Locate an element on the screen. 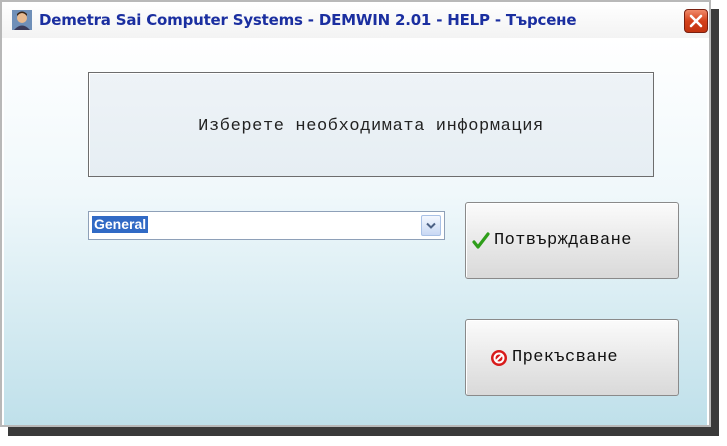 Image resolution: width=727 pixels, height=446 pixels. close-icon is located at coordinates (696, 21).